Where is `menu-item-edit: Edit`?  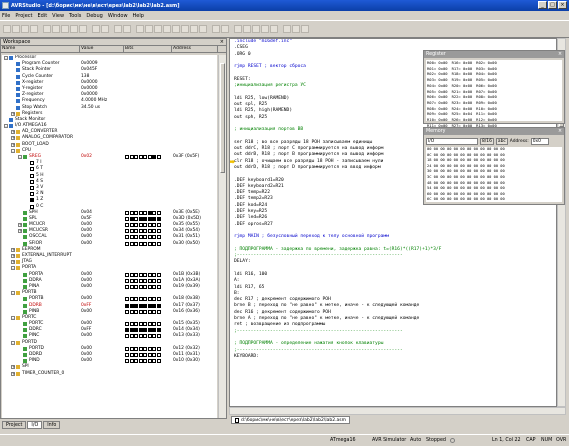 menu-item-edit: Edit is located at coordinates (42, 16).